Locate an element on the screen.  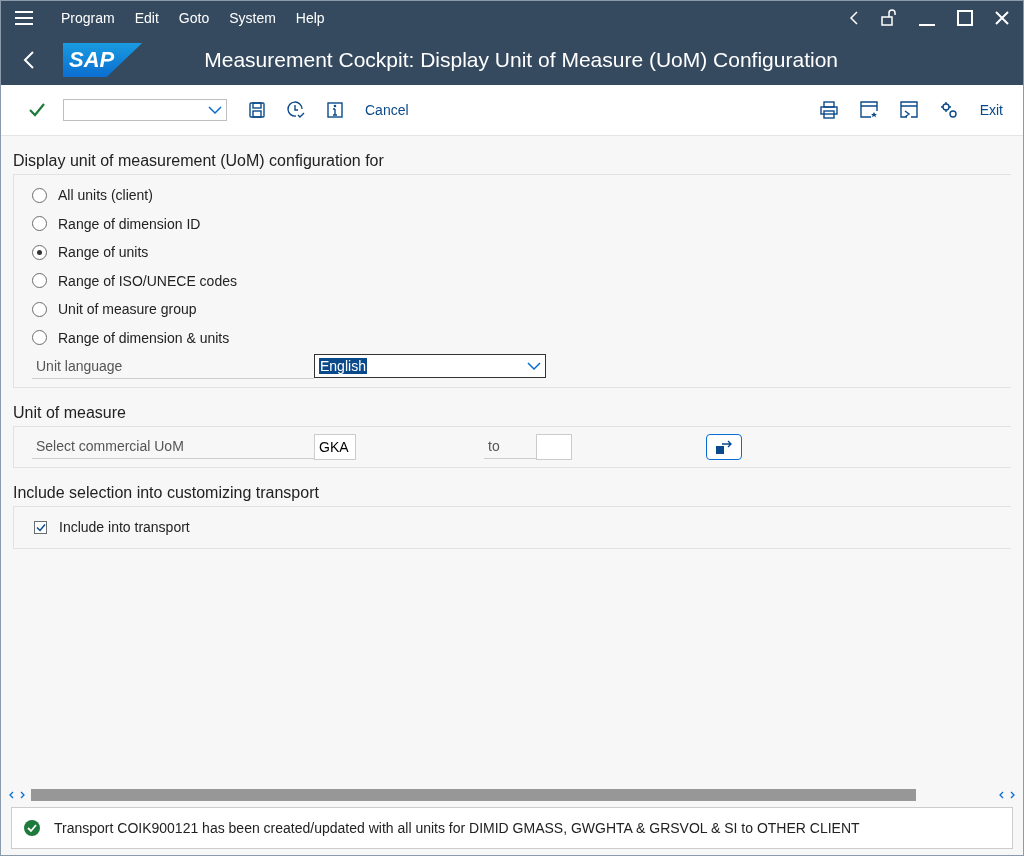
section-title: Include selection into customizing transport is located at coordinates (166, 493).